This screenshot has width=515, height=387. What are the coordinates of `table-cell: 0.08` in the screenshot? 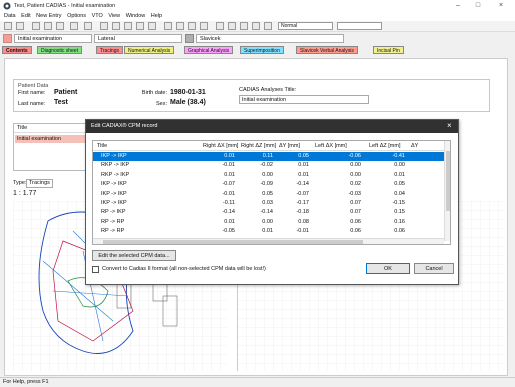 It's located at (303, 221).